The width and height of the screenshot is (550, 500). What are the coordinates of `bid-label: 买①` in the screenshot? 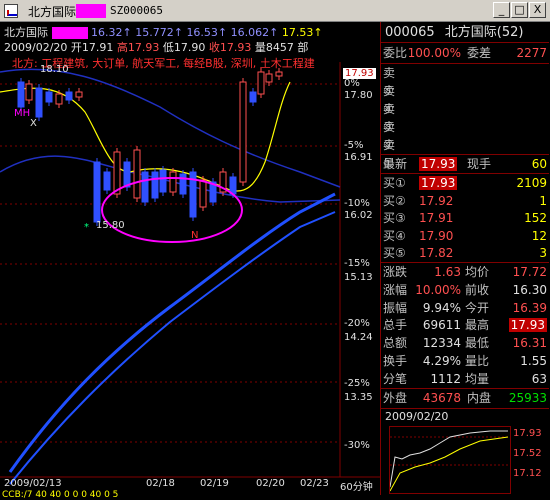 It's located at (394, 183).